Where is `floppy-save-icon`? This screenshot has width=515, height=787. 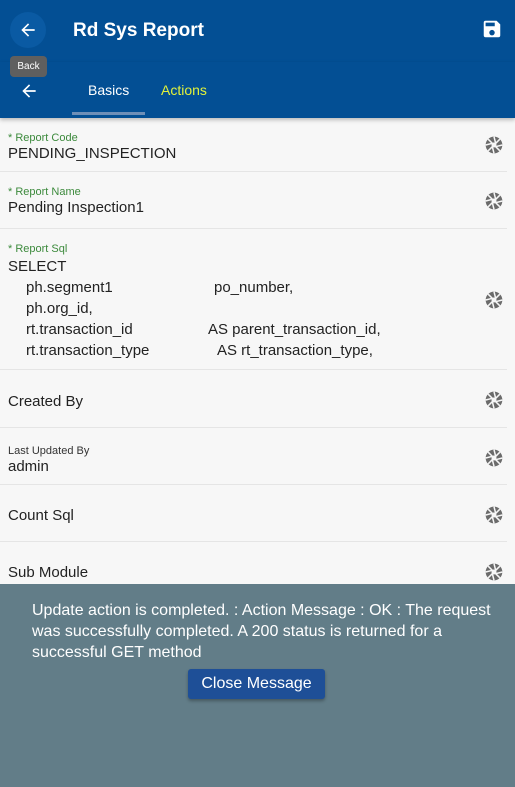 floppy-save-icon is located at coordinates (492, 29).